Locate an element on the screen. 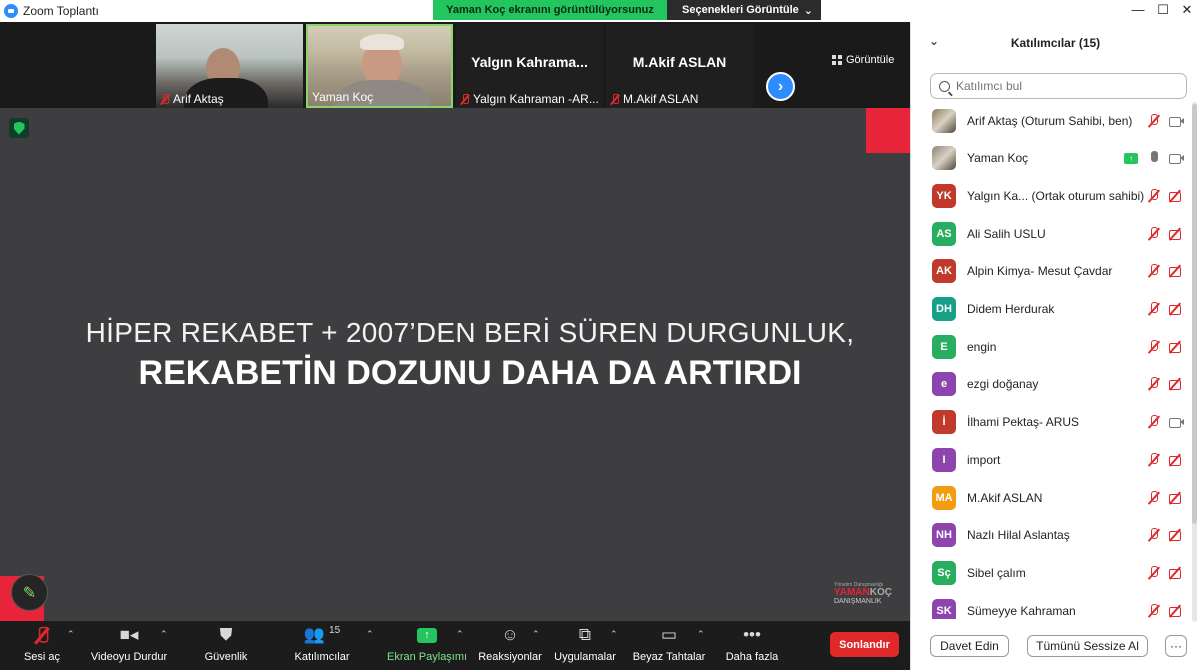  window-title: Zoom Toplantı is located at coordinates (61, 11).